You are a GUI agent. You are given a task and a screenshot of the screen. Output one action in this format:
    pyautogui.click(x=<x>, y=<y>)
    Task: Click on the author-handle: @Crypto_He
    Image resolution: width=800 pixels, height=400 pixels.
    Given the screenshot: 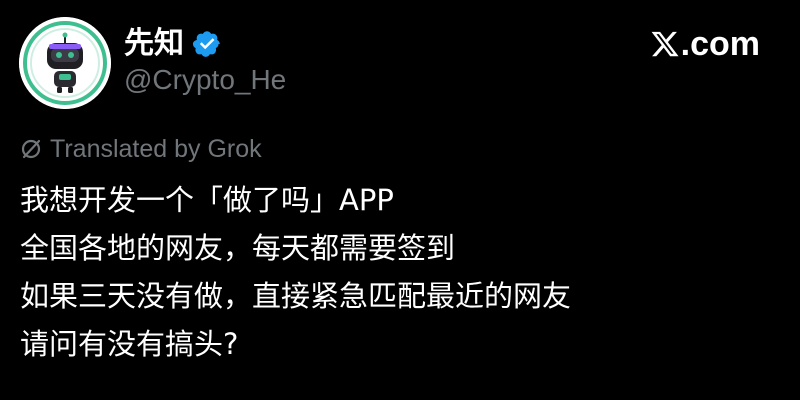 What is the action you would take?
    pyautogui.click(x=205, y=80)
    